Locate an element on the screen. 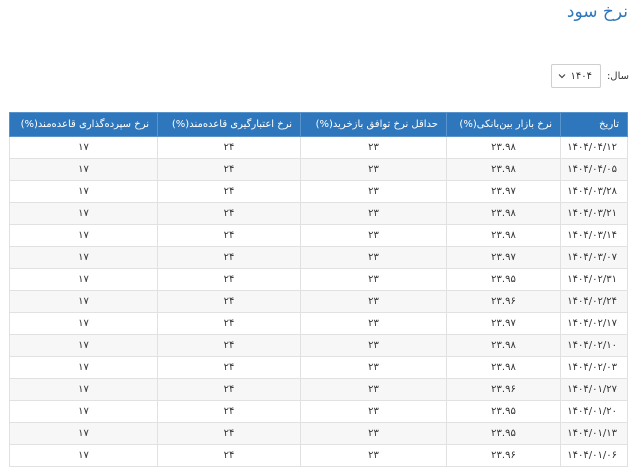 The height and width of the screenshot is (467, 637). table-row: ۱۴۰۴/۰۲/۱۰ ۲۳.۹۸ ۲۳ ۲۴ ۱۷ is located at coordinates (318, 345).